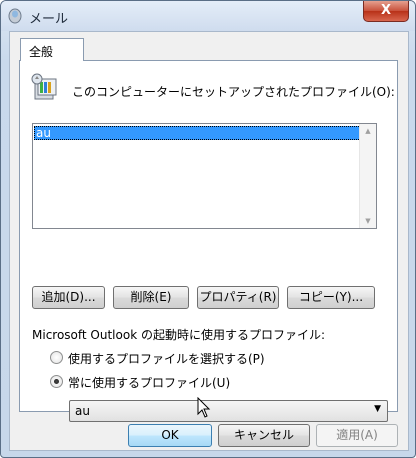 The image size is (416, 458). What do you see at coordinates (208, 16) in the screenshot?
I see `title-bar: メール X` at bounding box center [208, 16].